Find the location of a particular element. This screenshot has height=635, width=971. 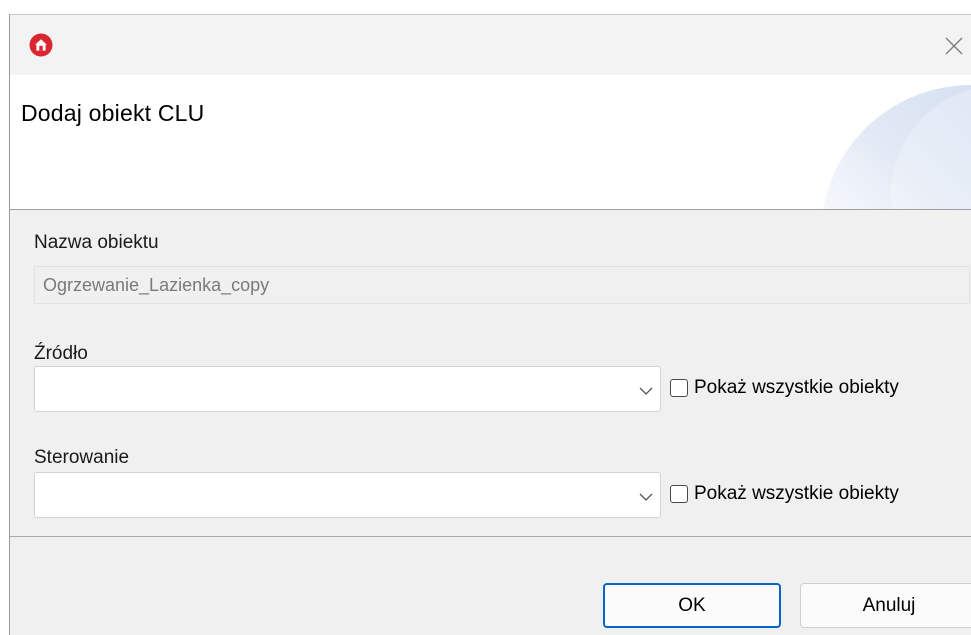

cancel-button: Anuluj is located at coordinates (885, 605).